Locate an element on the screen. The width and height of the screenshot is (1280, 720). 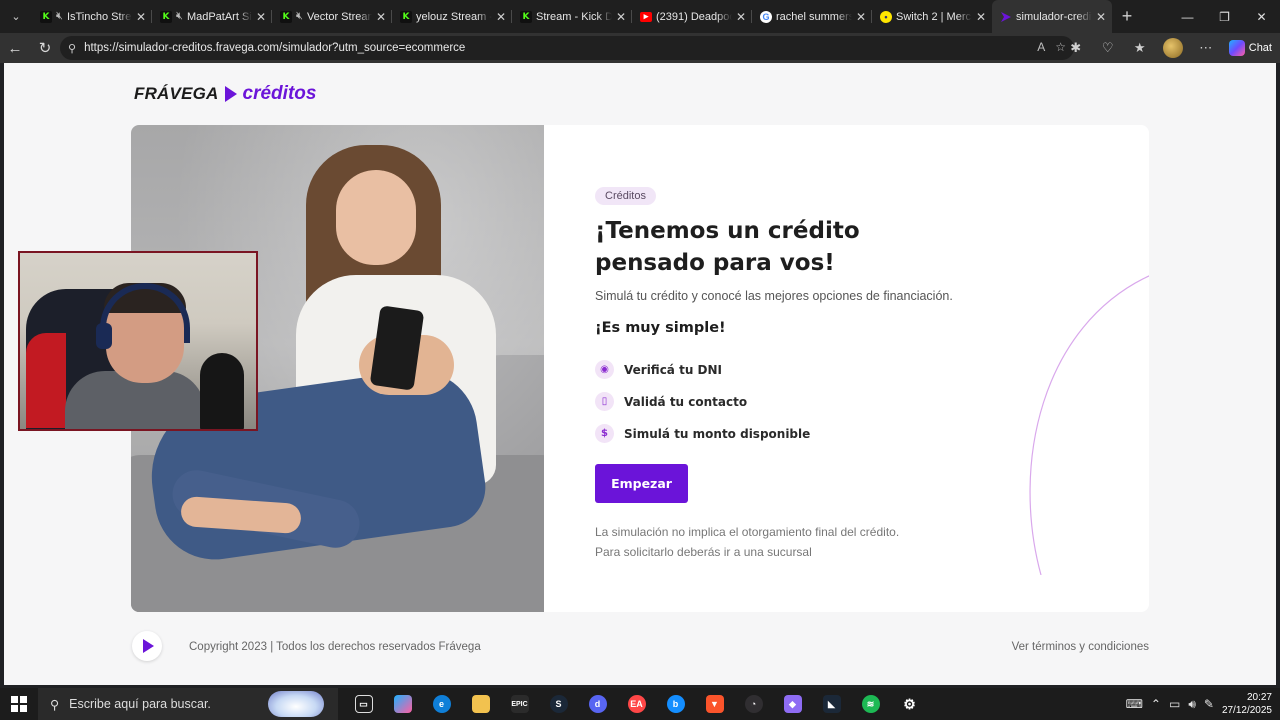
pen-icon: ✎ is located at coordinates (1209, 704).